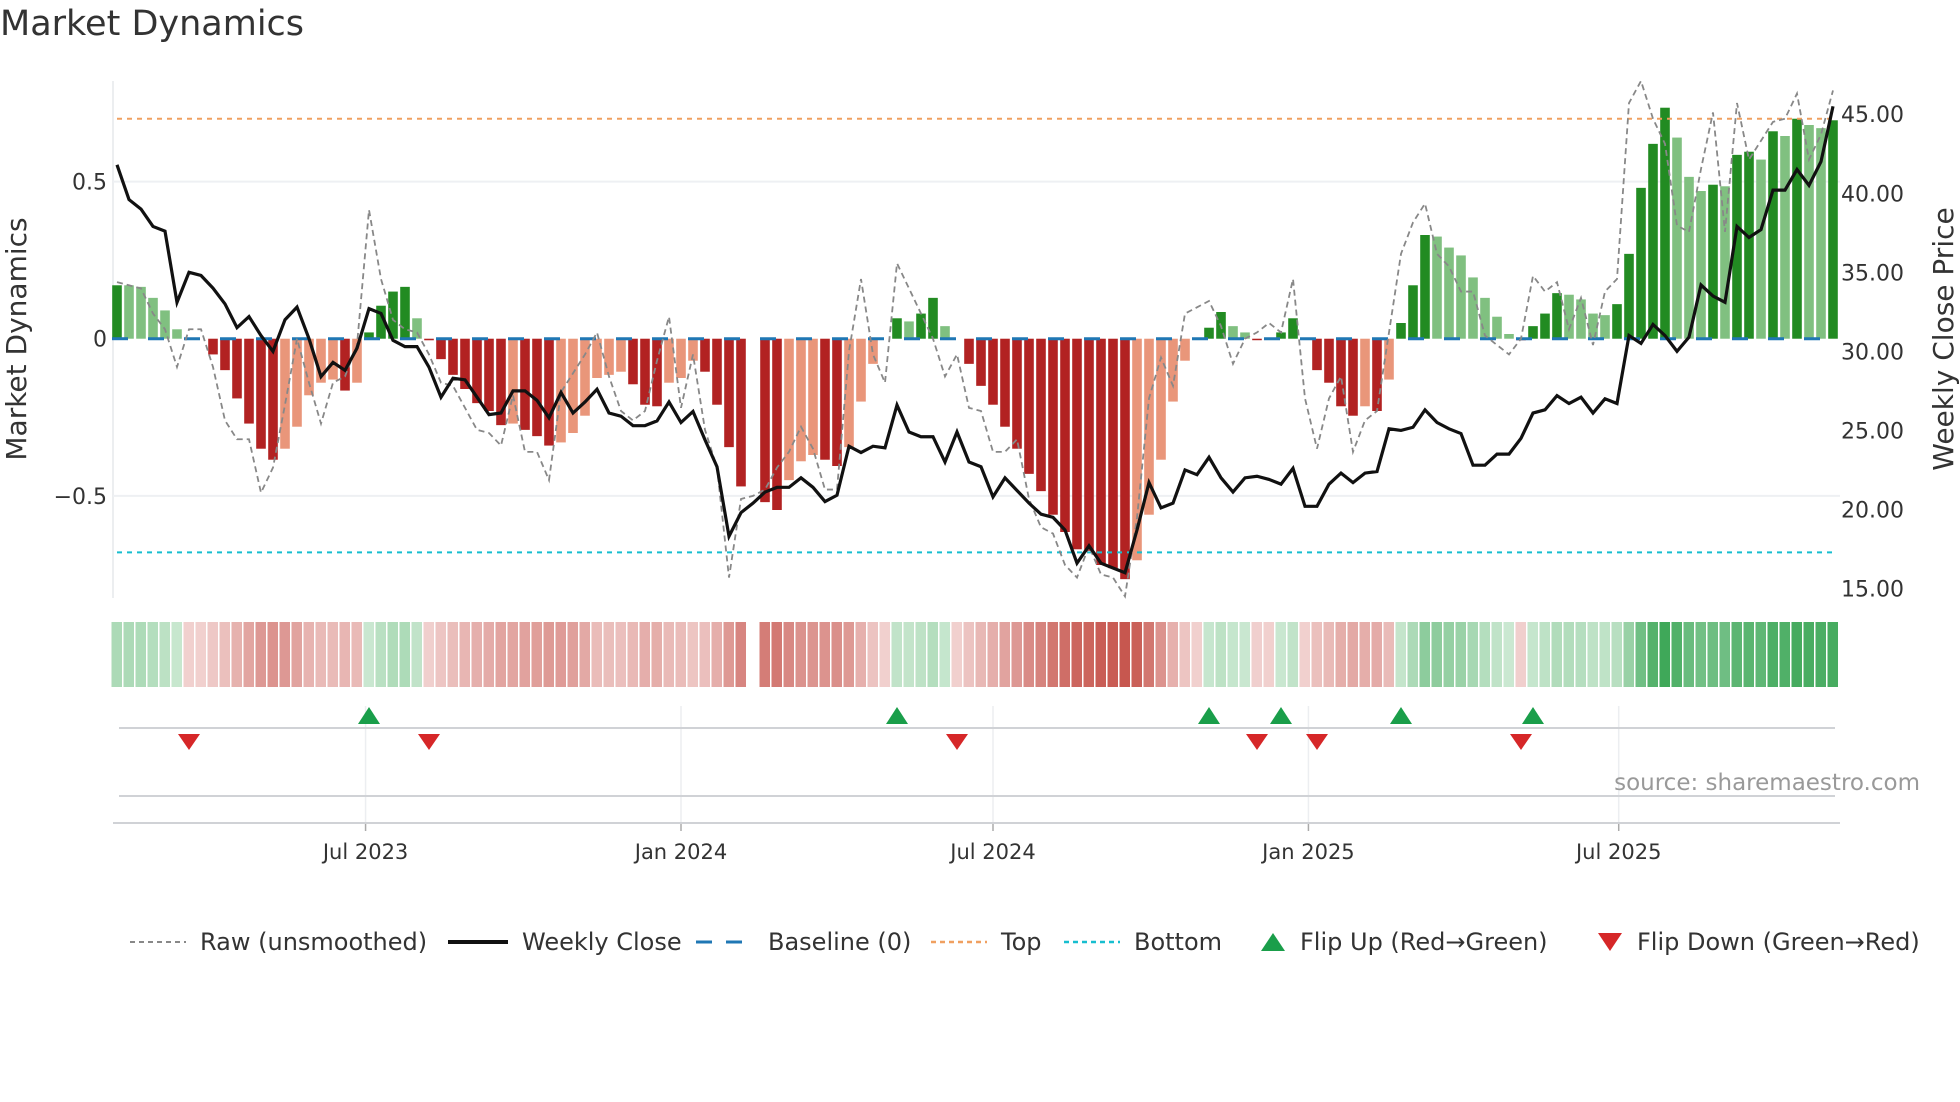  I want to click on legend-item-flip-down: Flip Down (Green→Red), so click(1758, 942).